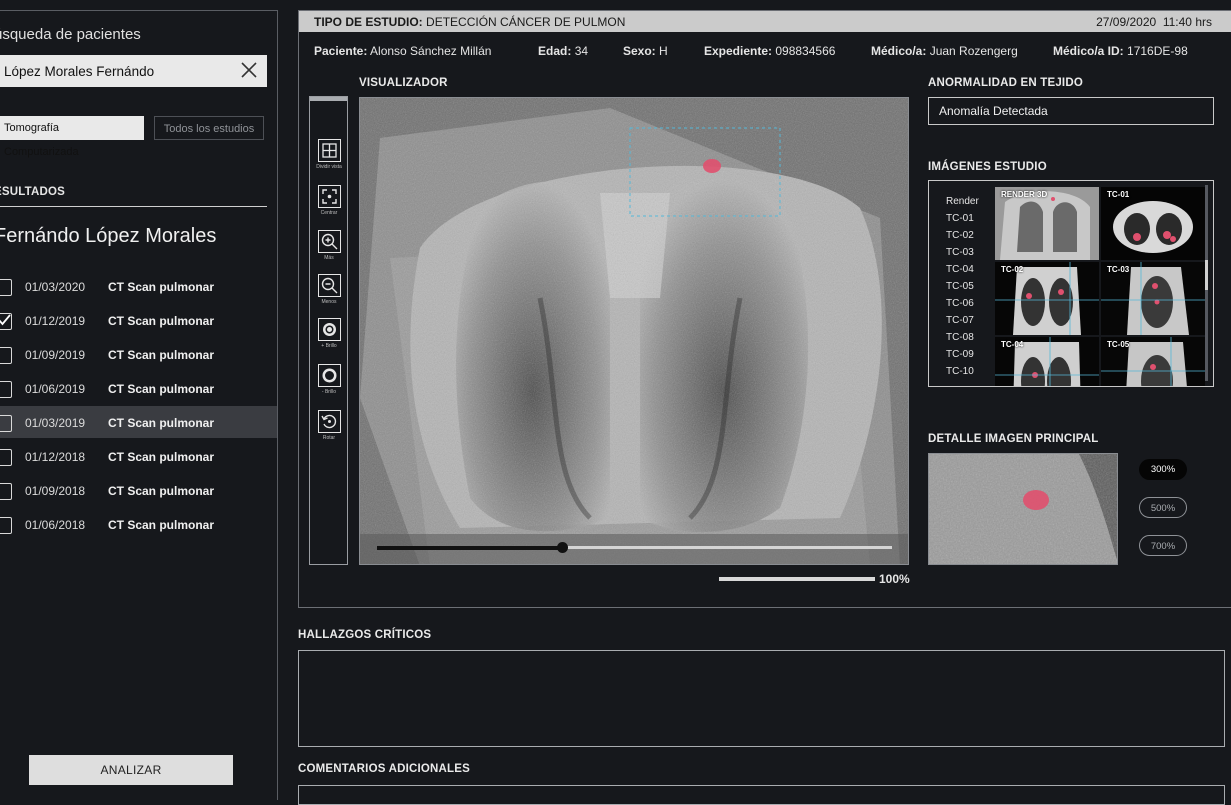 Image resolution: width=1231 pixels, height=805 pixels. What do you see at coordinates (133, 206) in the screenshot?
I see `results-divider` at bounding box center [133, 206].